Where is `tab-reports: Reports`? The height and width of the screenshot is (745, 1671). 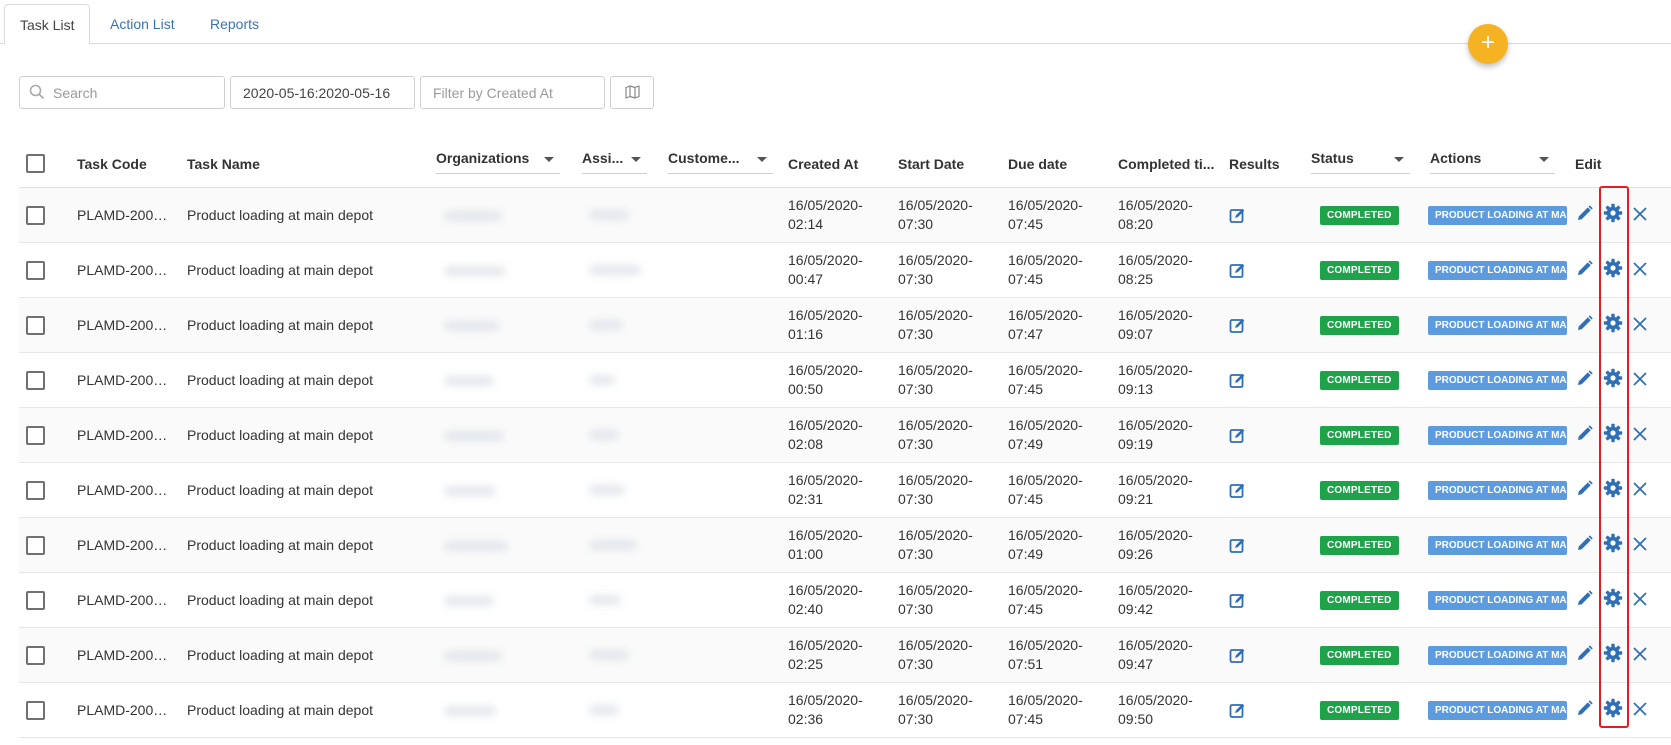 tab-reports: Reports is located at coordinates (234, 24).